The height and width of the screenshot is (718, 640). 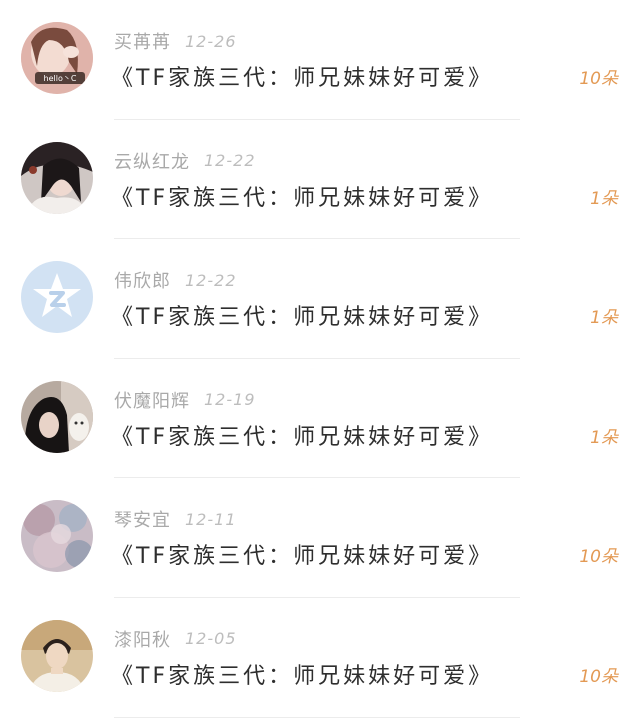 I want to click on user-name: 伏魔阳辉, so click(x=152, y=400).